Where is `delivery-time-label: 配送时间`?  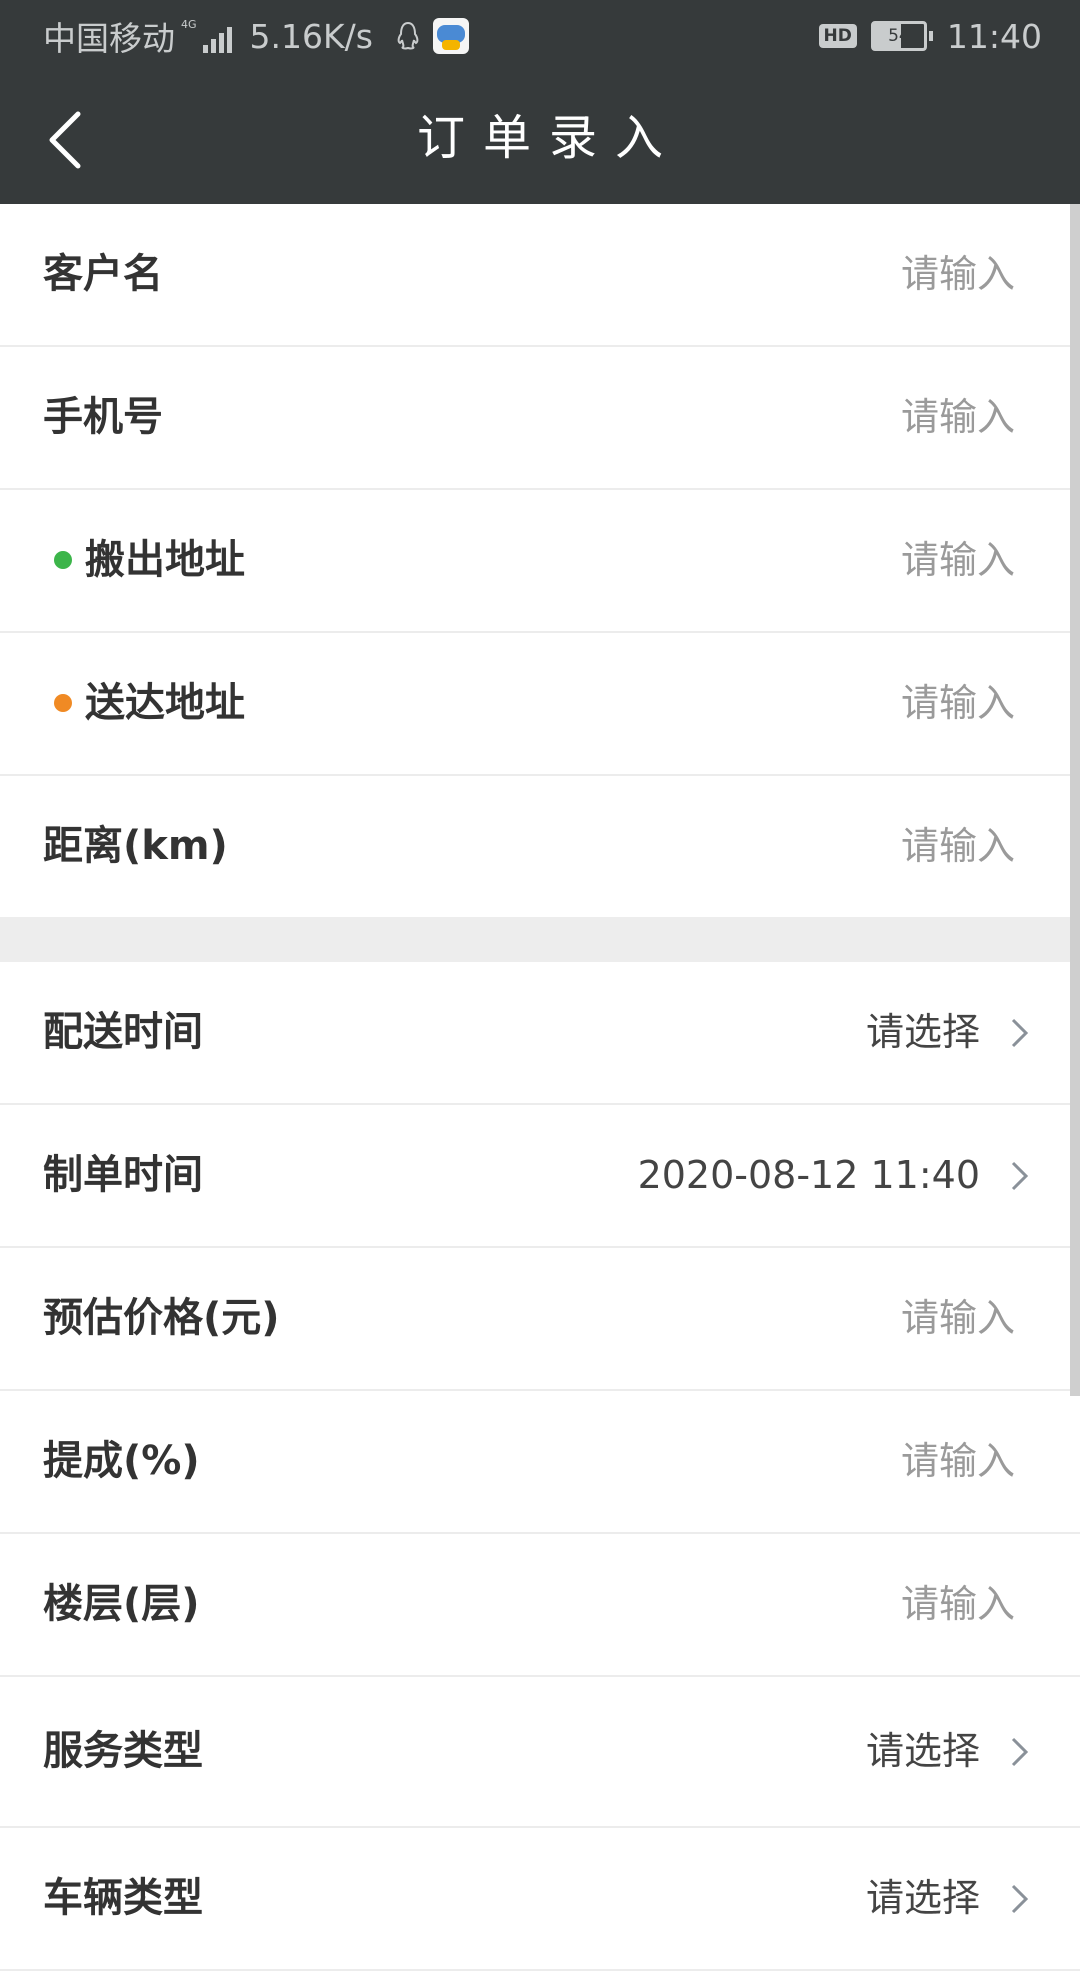 delivery-time-label: 配送时间 is located at coordinates (123, 1032).